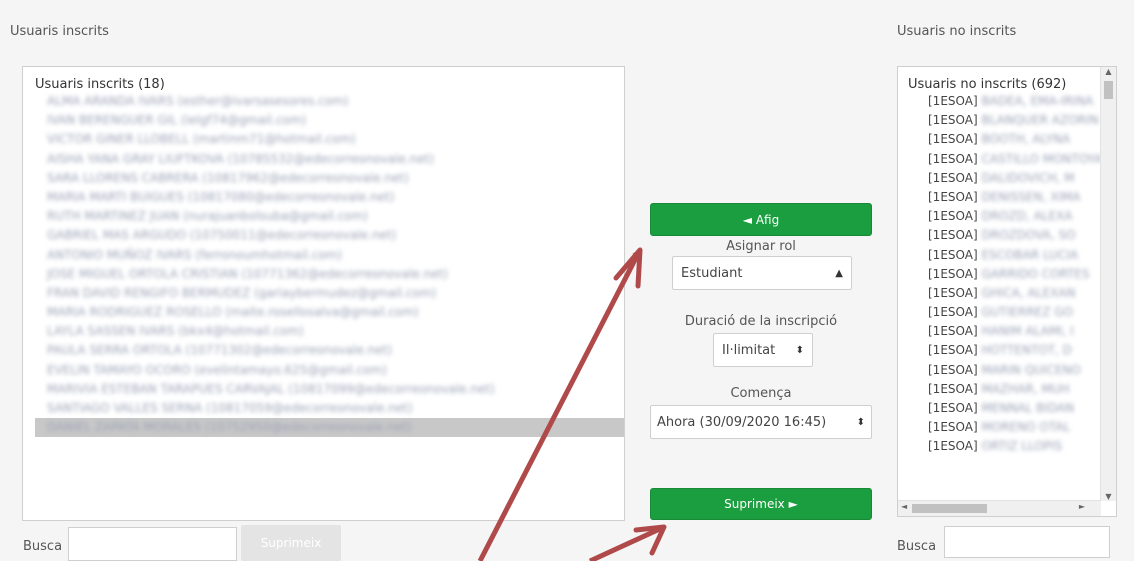 This screenshot has width=1134, height=561. What do you see at coordinates (627, 542) in the screenshot?
I see `annotation-arrow-to-remove` at bounding box center [627, 542].